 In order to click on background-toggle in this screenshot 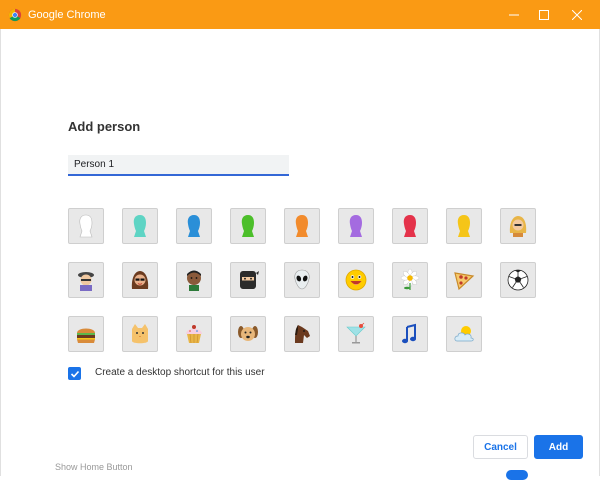, I will do `click(517, 475)`.